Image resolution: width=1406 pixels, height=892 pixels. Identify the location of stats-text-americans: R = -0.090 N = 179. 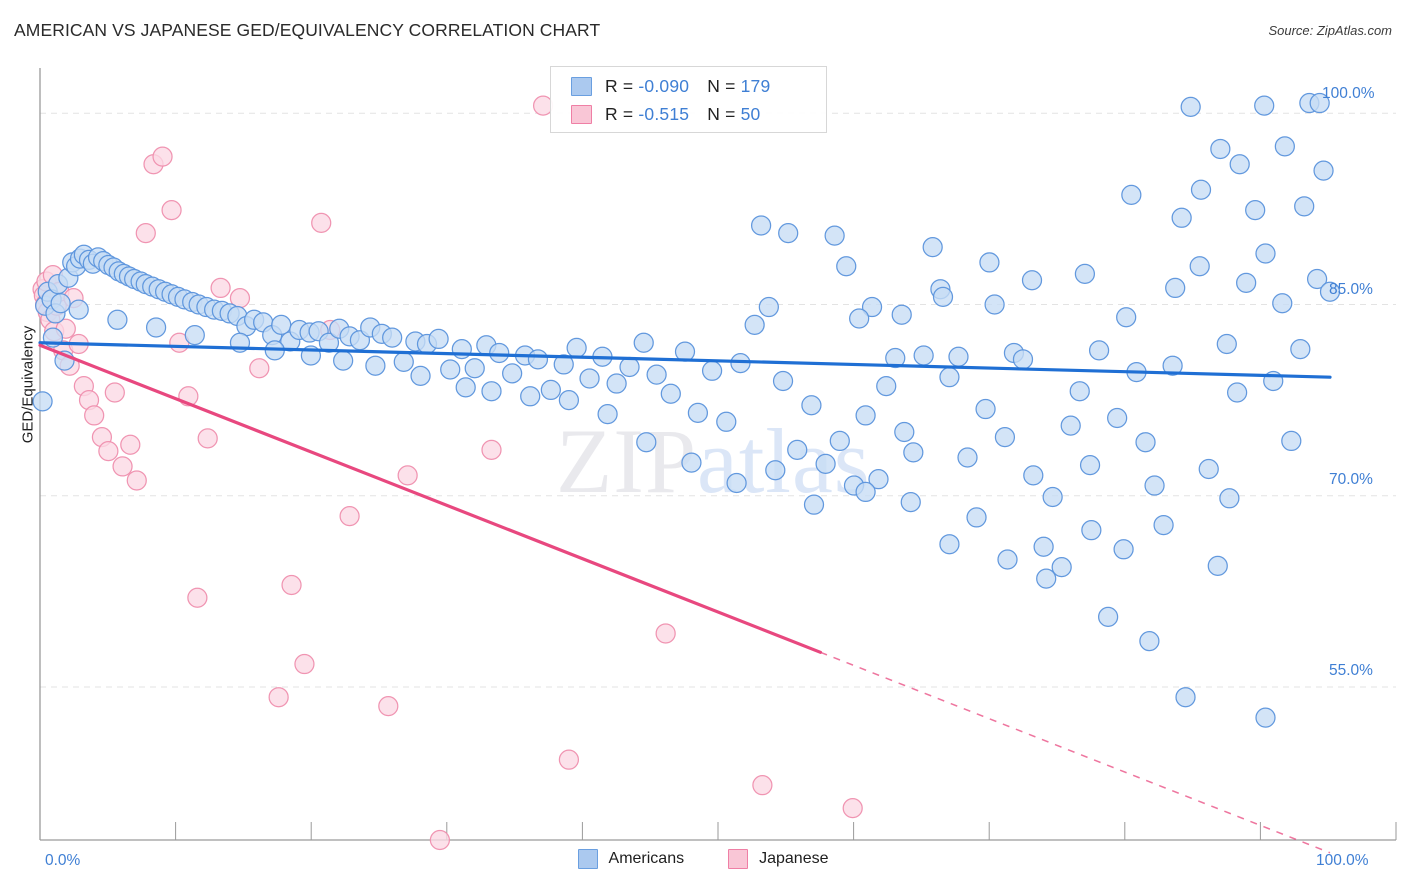
(687, 86).